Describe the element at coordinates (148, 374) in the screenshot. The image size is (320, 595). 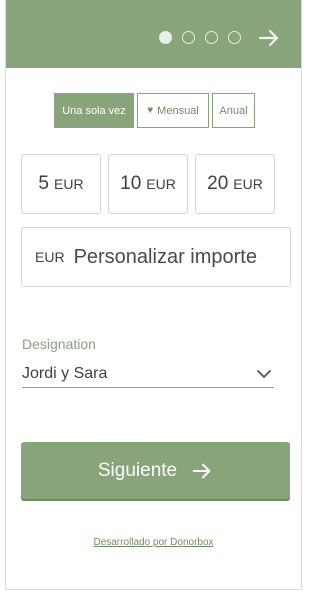
I see `designation-select: Jordi y Sara` at that location.